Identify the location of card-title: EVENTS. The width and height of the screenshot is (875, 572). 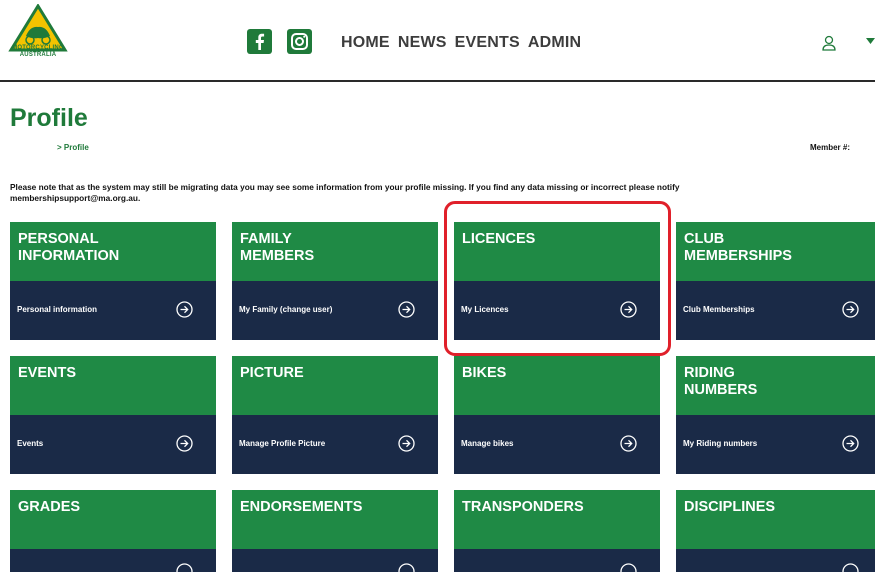
(47, 373).